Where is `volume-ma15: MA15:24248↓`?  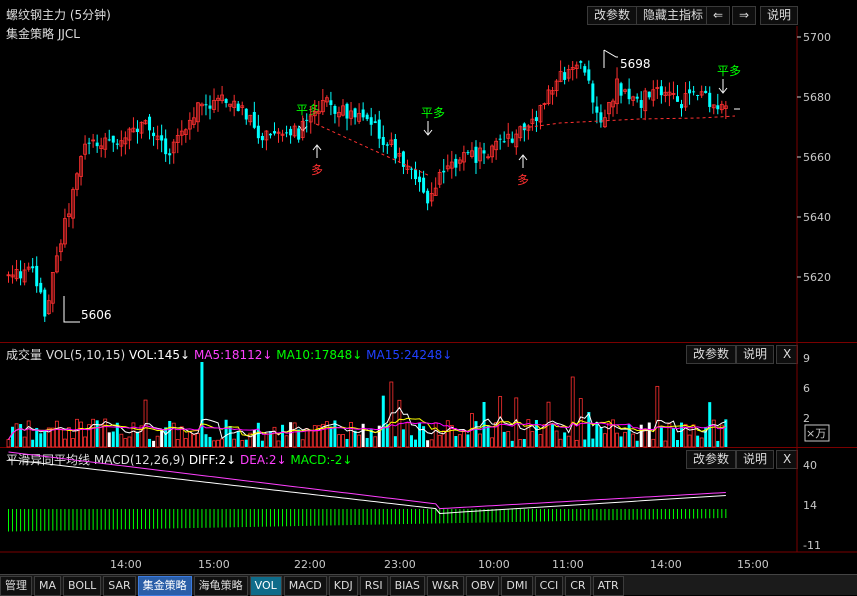
volume-ma15: MA15:24248↓ is located at coordinates (409, 355).